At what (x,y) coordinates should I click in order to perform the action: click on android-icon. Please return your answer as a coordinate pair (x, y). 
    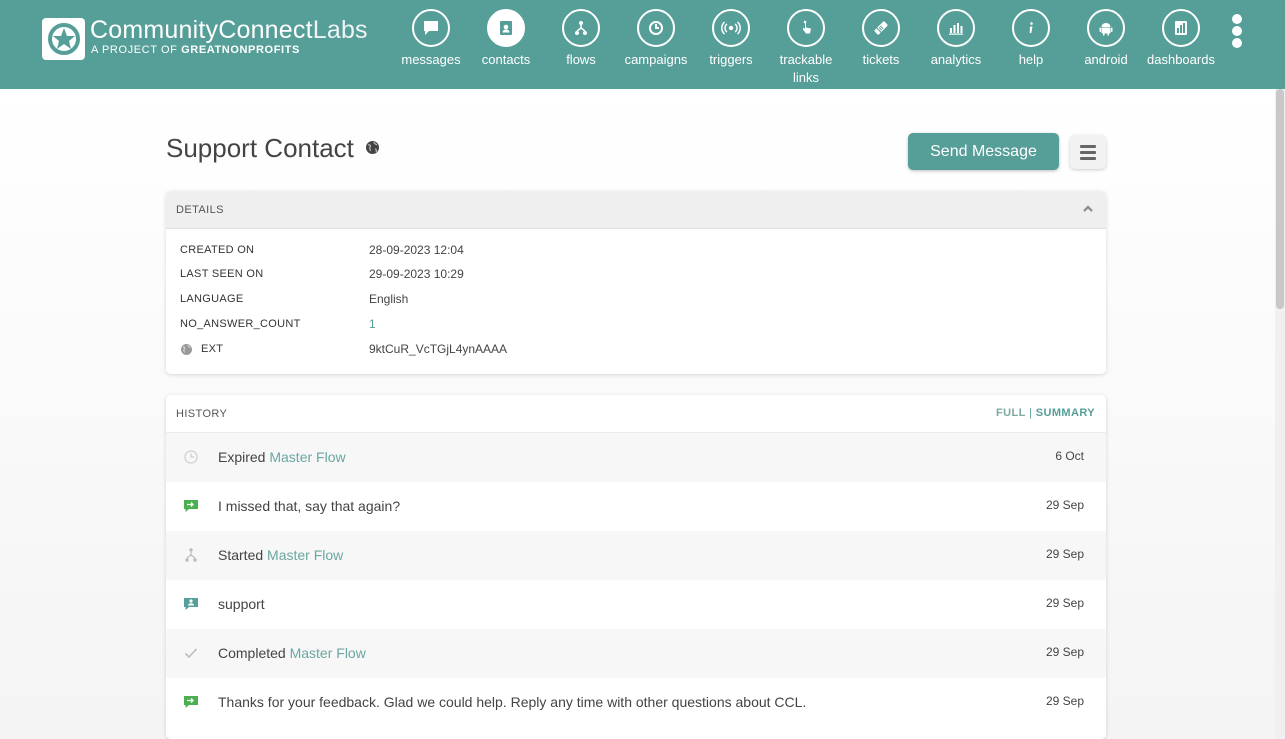
    Looking at the image, I should click on (1106, 28).